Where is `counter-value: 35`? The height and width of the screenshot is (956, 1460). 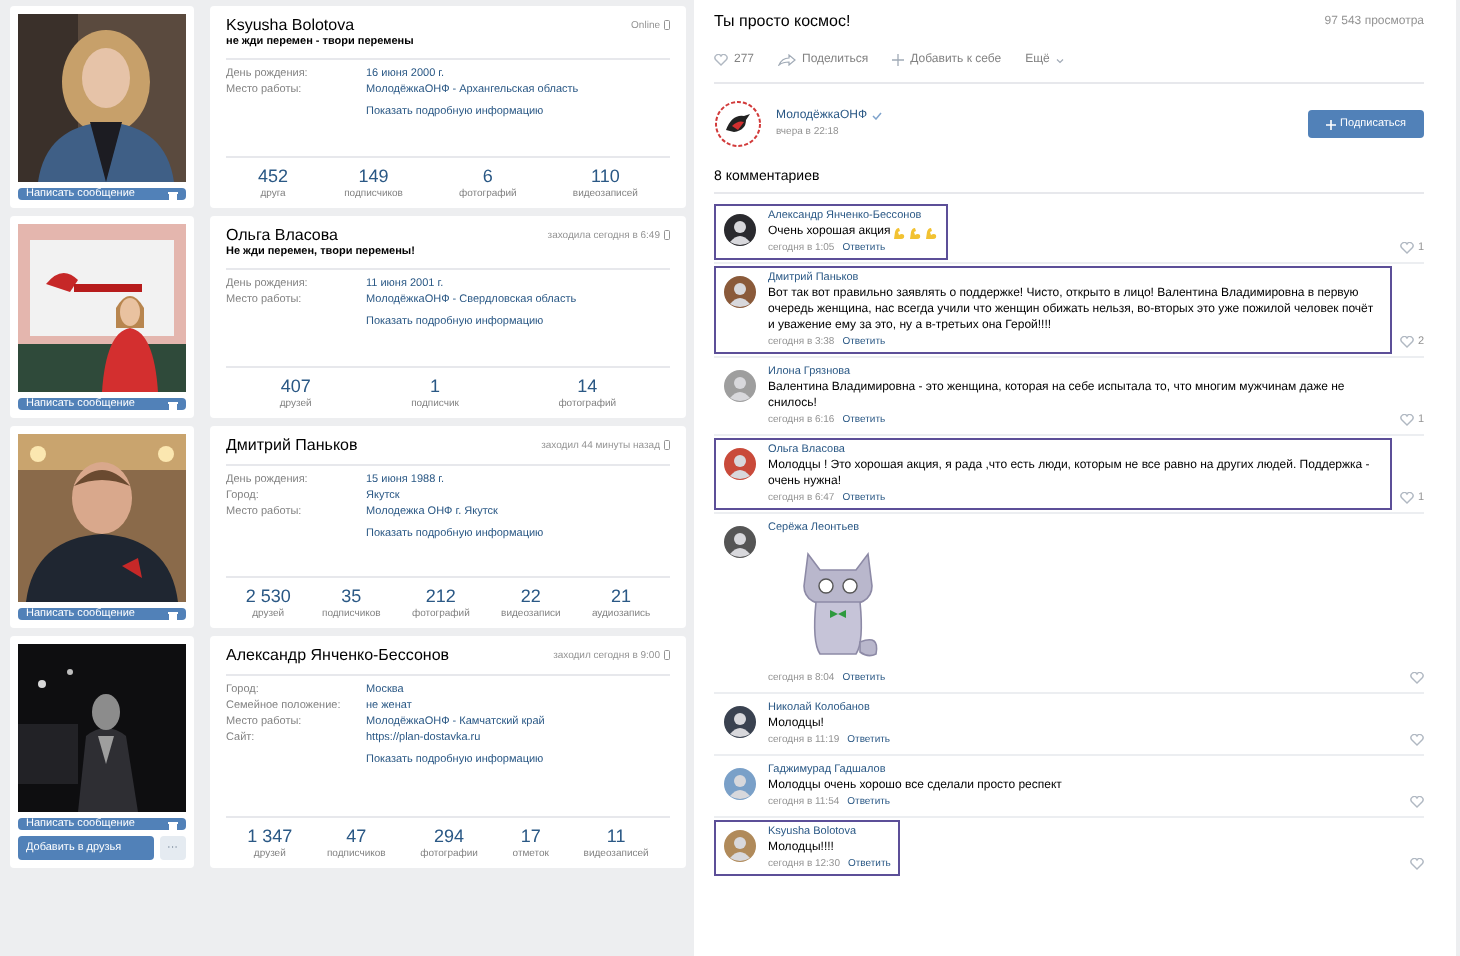
counter-value: 35 is located at coordinates (351, 596).